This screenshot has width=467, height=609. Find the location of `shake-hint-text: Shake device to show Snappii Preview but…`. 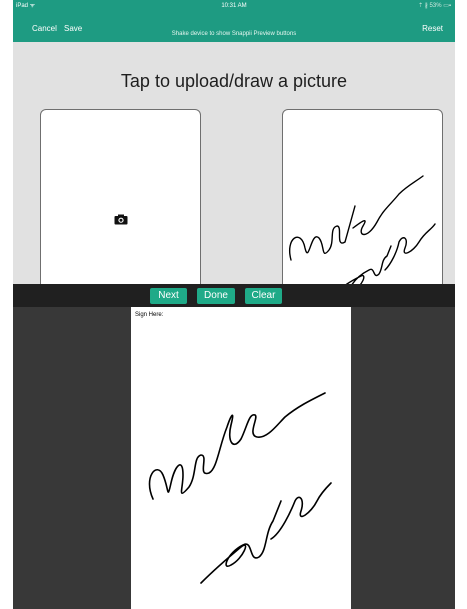

shake-hint-text: Shake device to show Snappii Preview but… is located at coordinates (234, 34).